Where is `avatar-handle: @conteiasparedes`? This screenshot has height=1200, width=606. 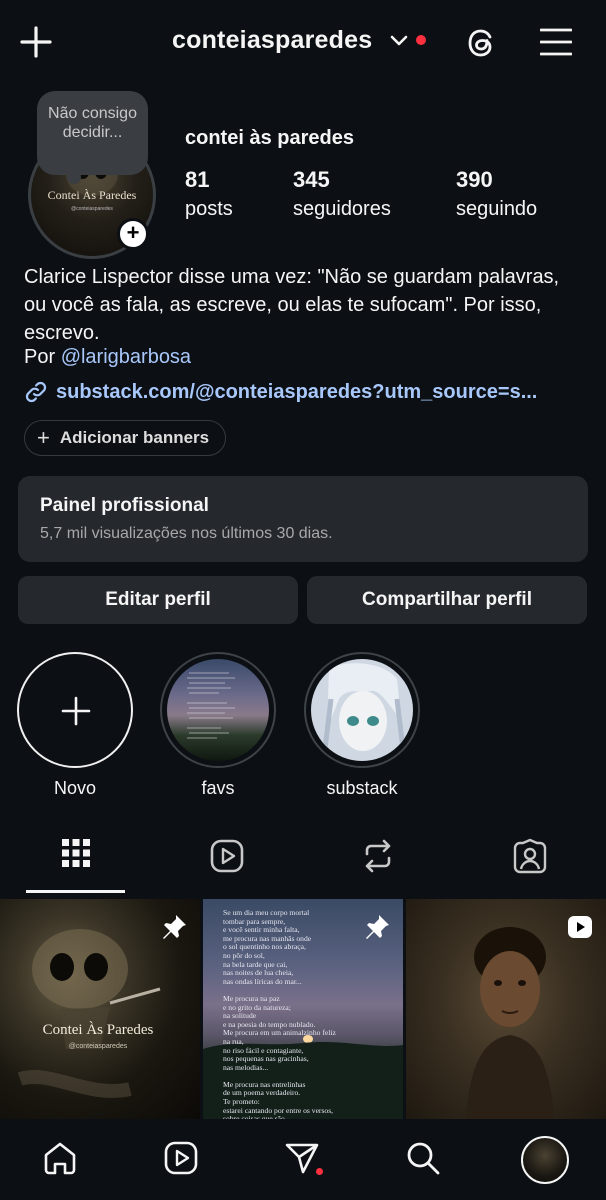
avatar-handle: @conteiasparedes is located at coordinates (92, 209).